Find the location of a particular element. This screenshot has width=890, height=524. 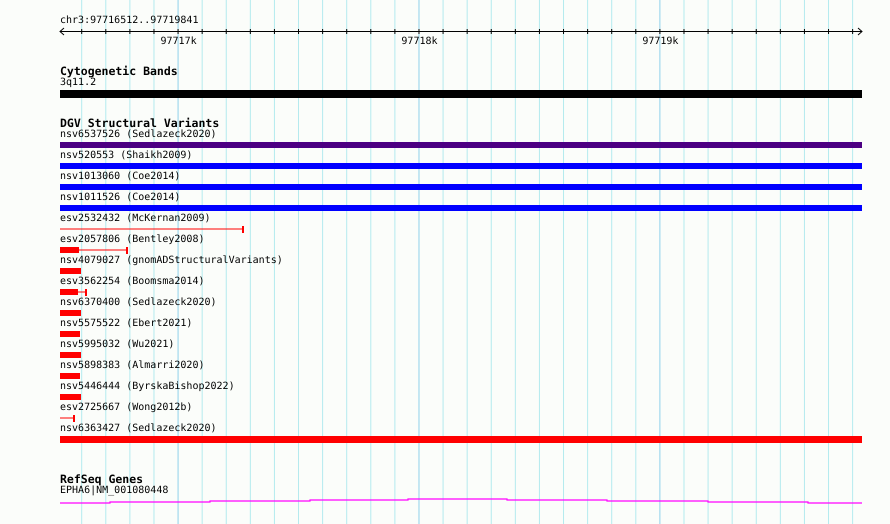

variant-label: nsv6537526 (Sedlazeck2020) is located at coordinates (138, 135).